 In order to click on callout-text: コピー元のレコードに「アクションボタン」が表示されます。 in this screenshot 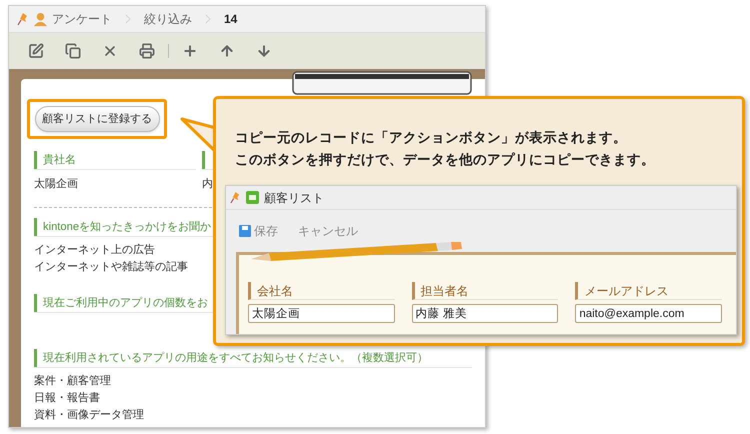, I will do `click(431, 138)`.